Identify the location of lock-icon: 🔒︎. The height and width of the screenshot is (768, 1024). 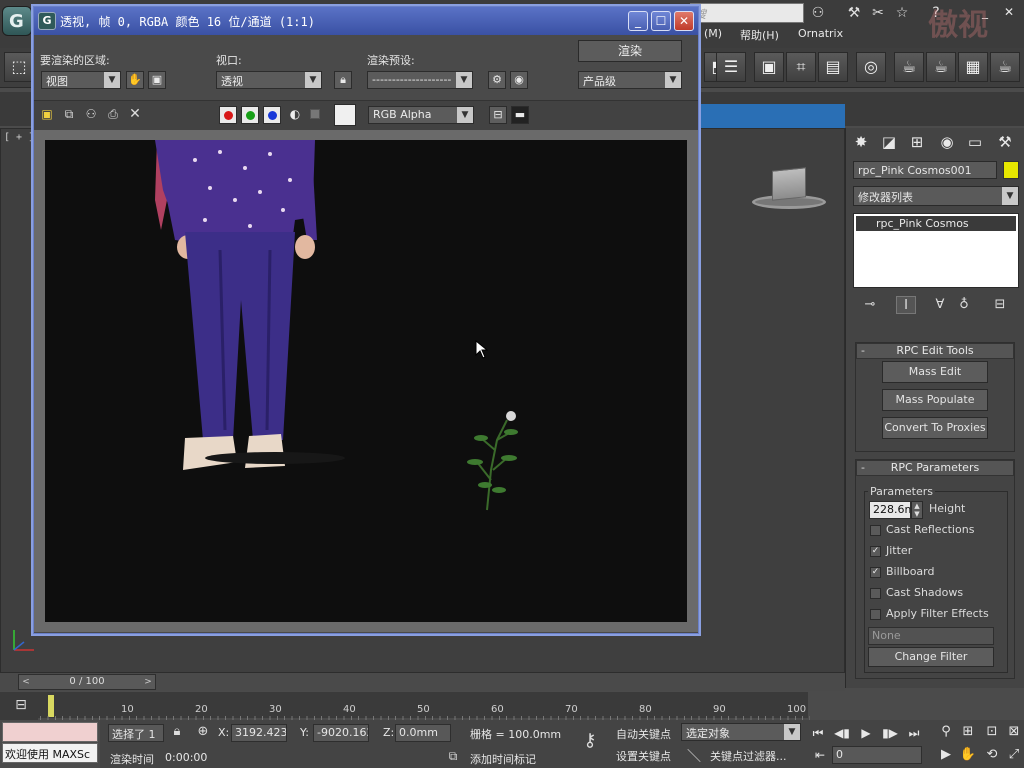
(177, 733).